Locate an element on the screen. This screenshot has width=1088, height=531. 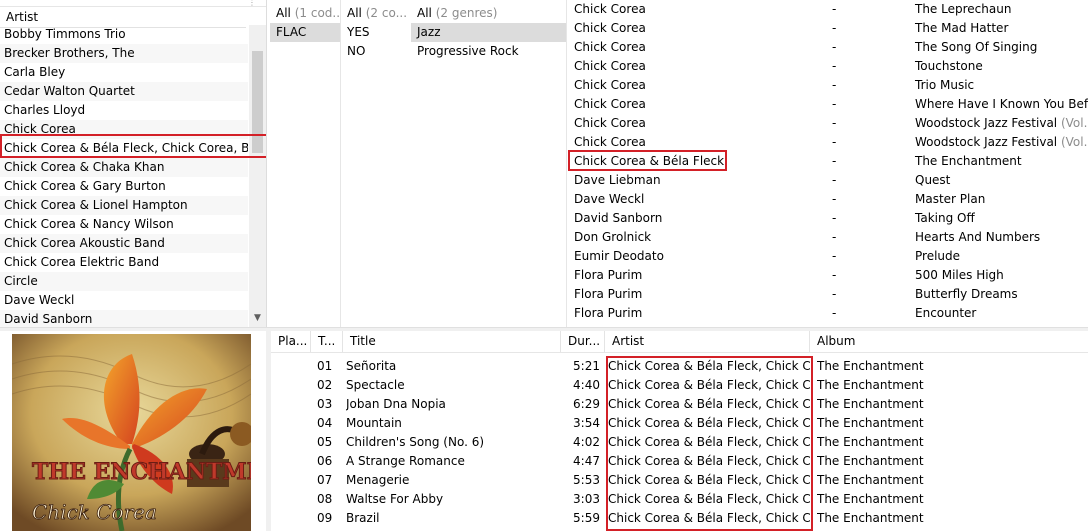
album-list-row: David Sanborn - Taking Off is located at coordinates (828, 218).